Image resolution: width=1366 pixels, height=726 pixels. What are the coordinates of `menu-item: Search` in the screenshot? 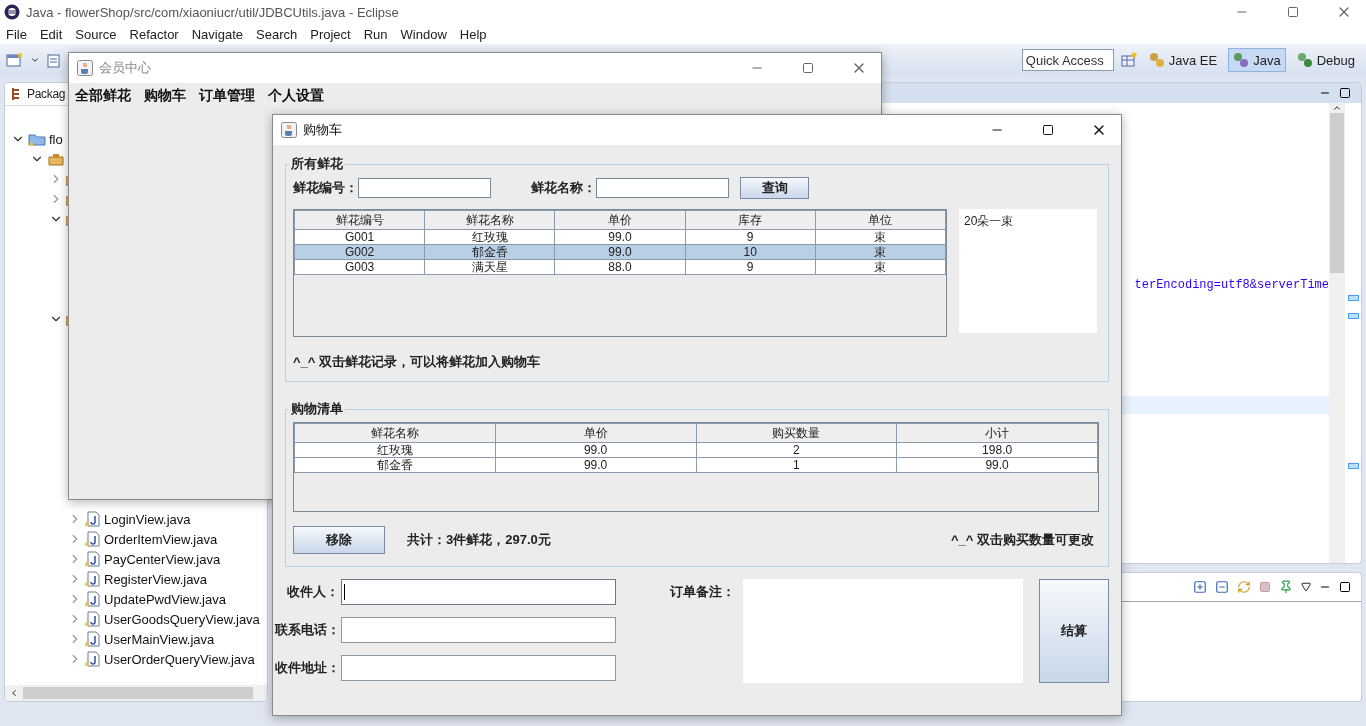 It's located at (277, 34).